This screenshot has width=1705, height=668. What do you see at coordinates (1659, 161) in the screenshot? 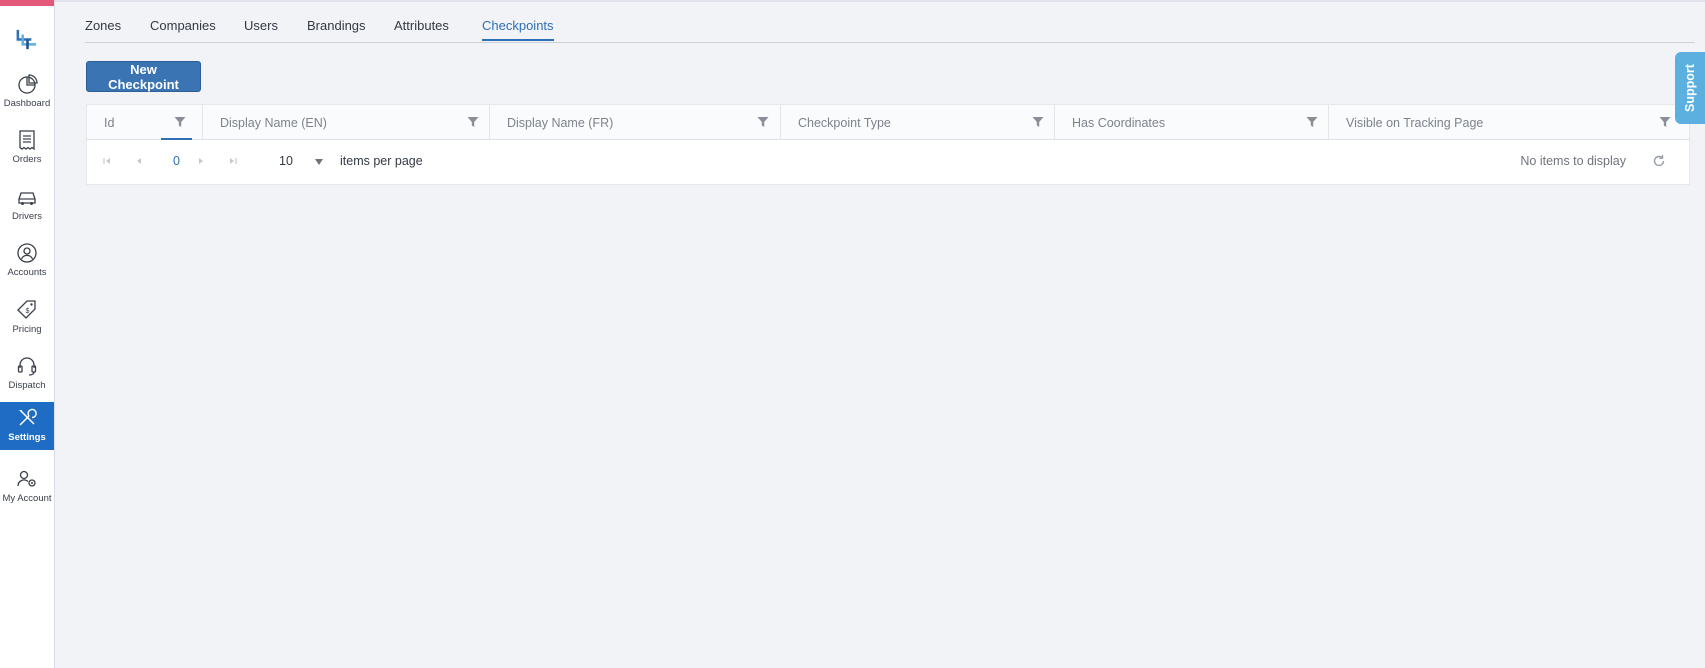
I see `refresh-icon` at bounding box center [1659, 161].